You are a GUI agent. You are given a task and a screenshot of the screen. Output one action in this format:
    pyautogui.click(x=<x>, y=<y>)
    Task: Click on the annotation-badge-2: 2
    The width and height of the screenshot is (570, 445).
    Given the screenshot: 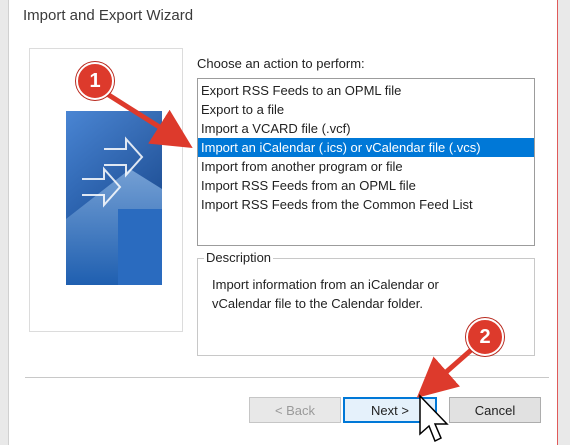 What is the action you would take?
    pyautogui.click(x=485, y=337)
    